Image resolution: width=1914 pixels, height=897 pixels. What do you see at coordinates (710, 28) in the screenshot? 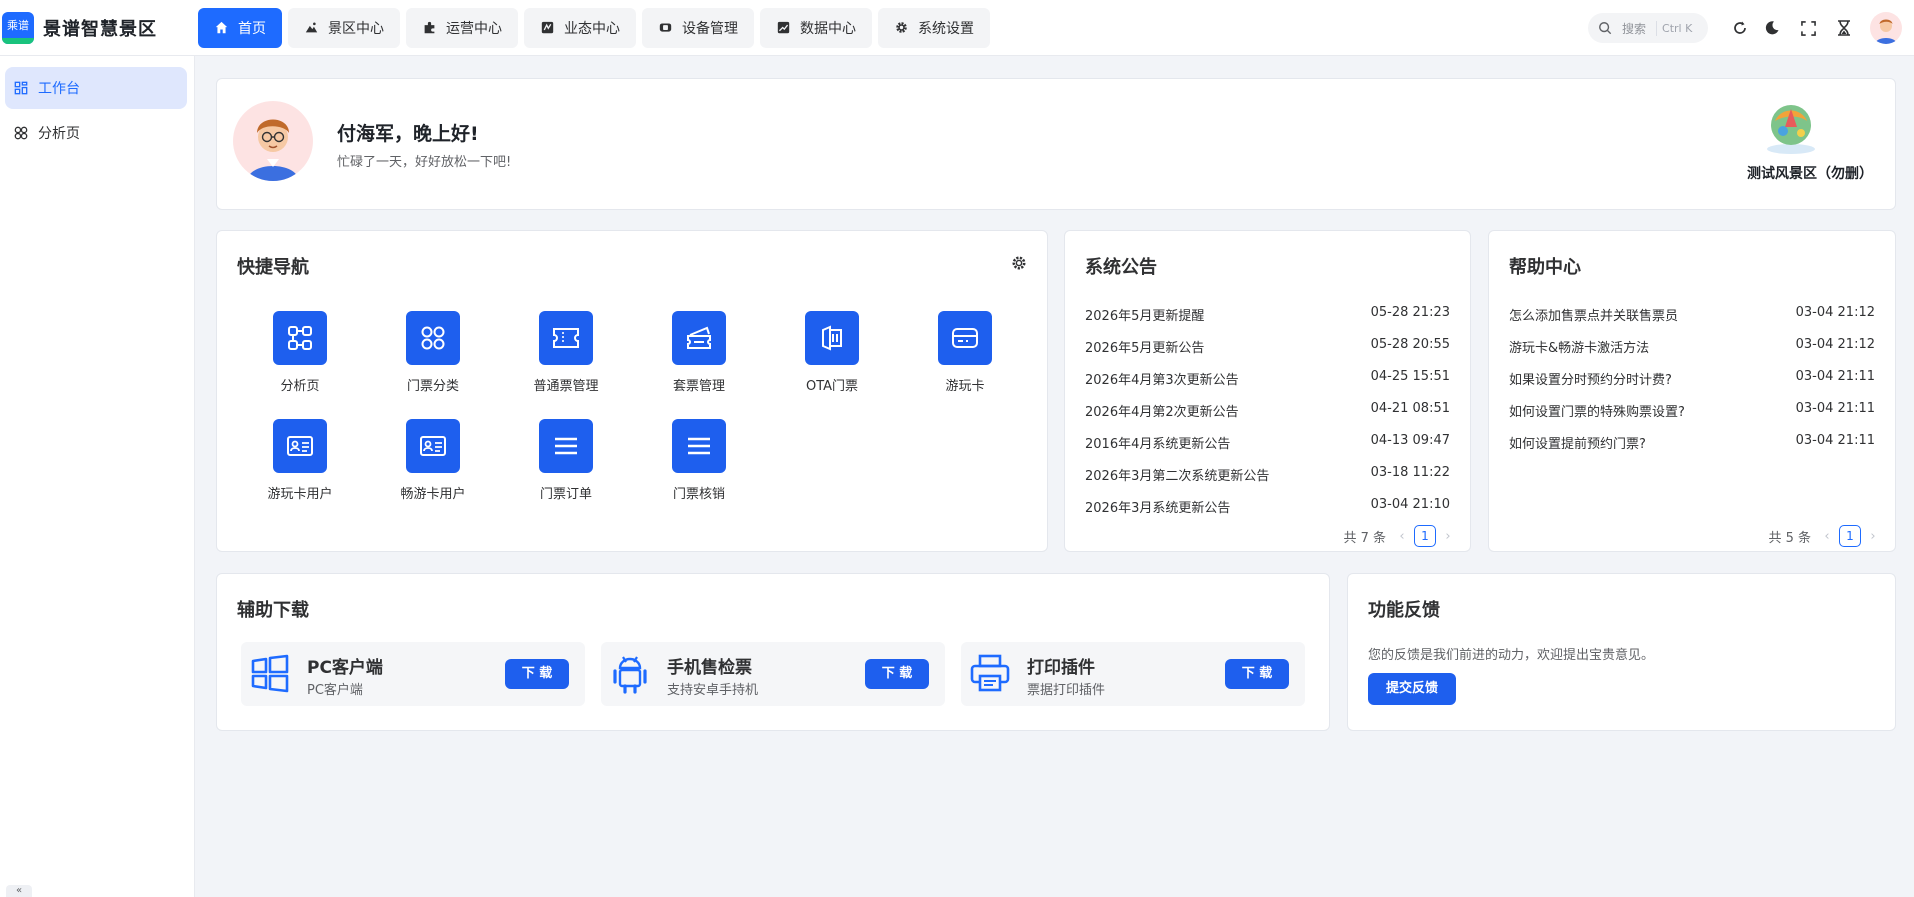
I see `menu-item-label: 设备管理` at bounding box center [710, 28].